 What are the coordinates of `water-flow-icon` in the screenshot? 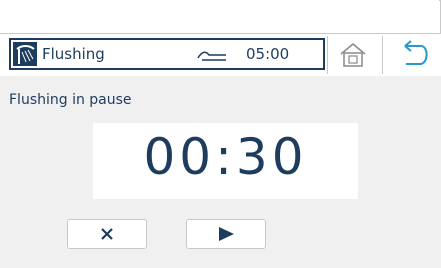 It's located at (212, 55).